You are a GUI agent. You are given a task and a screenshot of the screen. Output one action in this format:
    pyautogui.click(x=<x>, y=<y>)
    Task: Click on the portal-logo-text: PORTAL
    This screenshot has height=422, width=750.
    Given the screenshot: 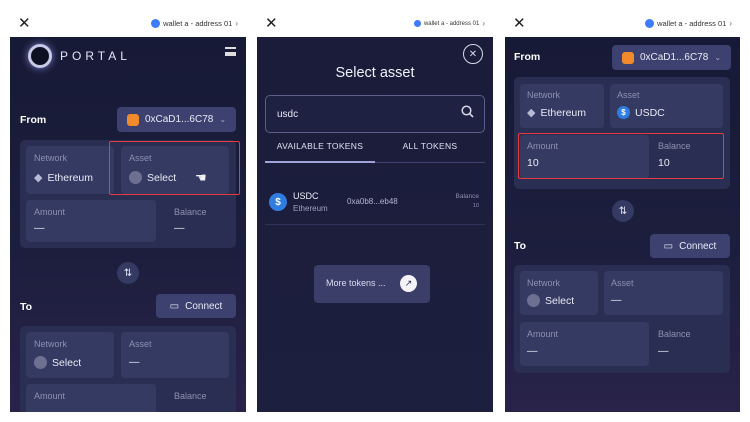 What is the action you would take?
    pyautogui.click(x=95, y=56)
    